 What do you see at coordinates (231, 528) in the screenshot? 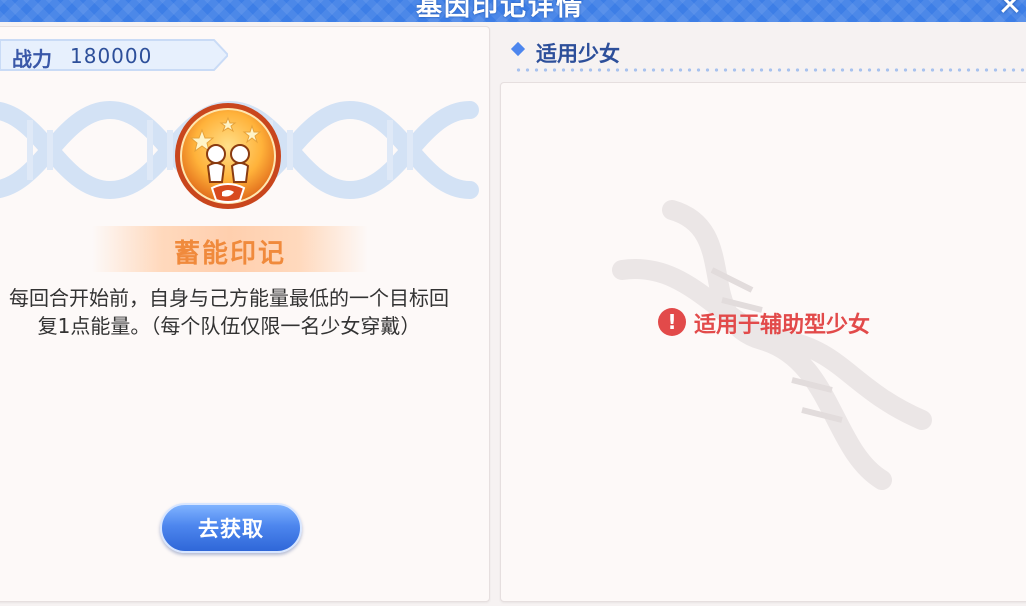
I see `obtain-button: 去获取` at bounding box center [231, 528].